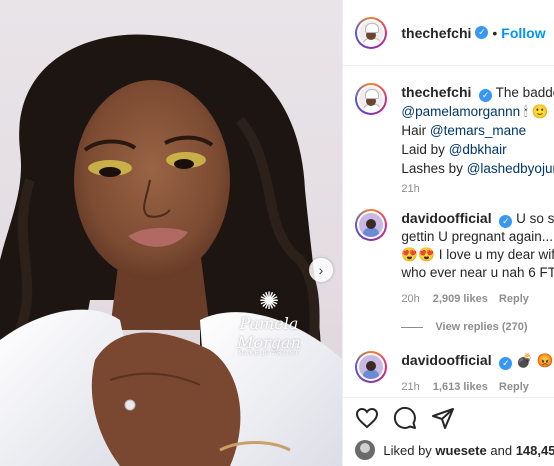  What do you see at coordinates (410, 387) in the screenshot?
I see `comment-timestamp: 21h` at bounding box center [410, 387].